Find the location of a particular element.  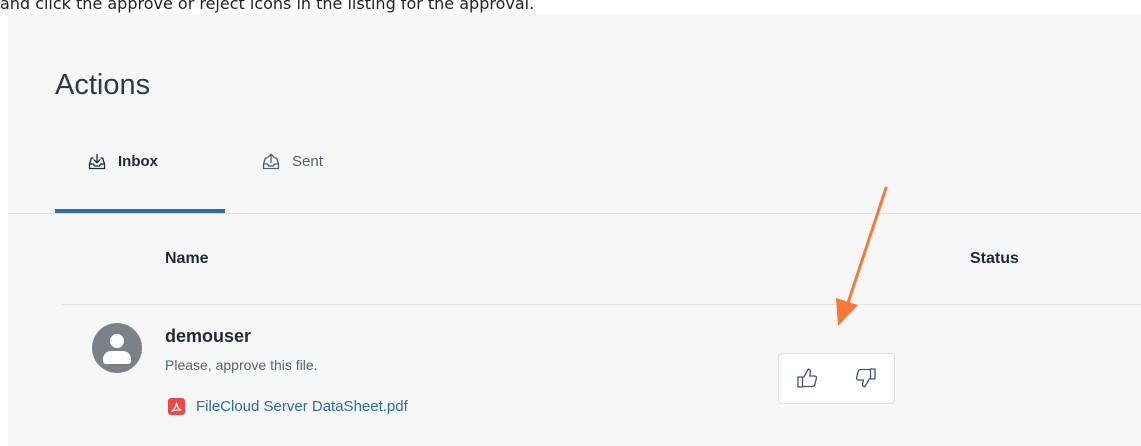

reject-button is located at coordinates (865, 380).